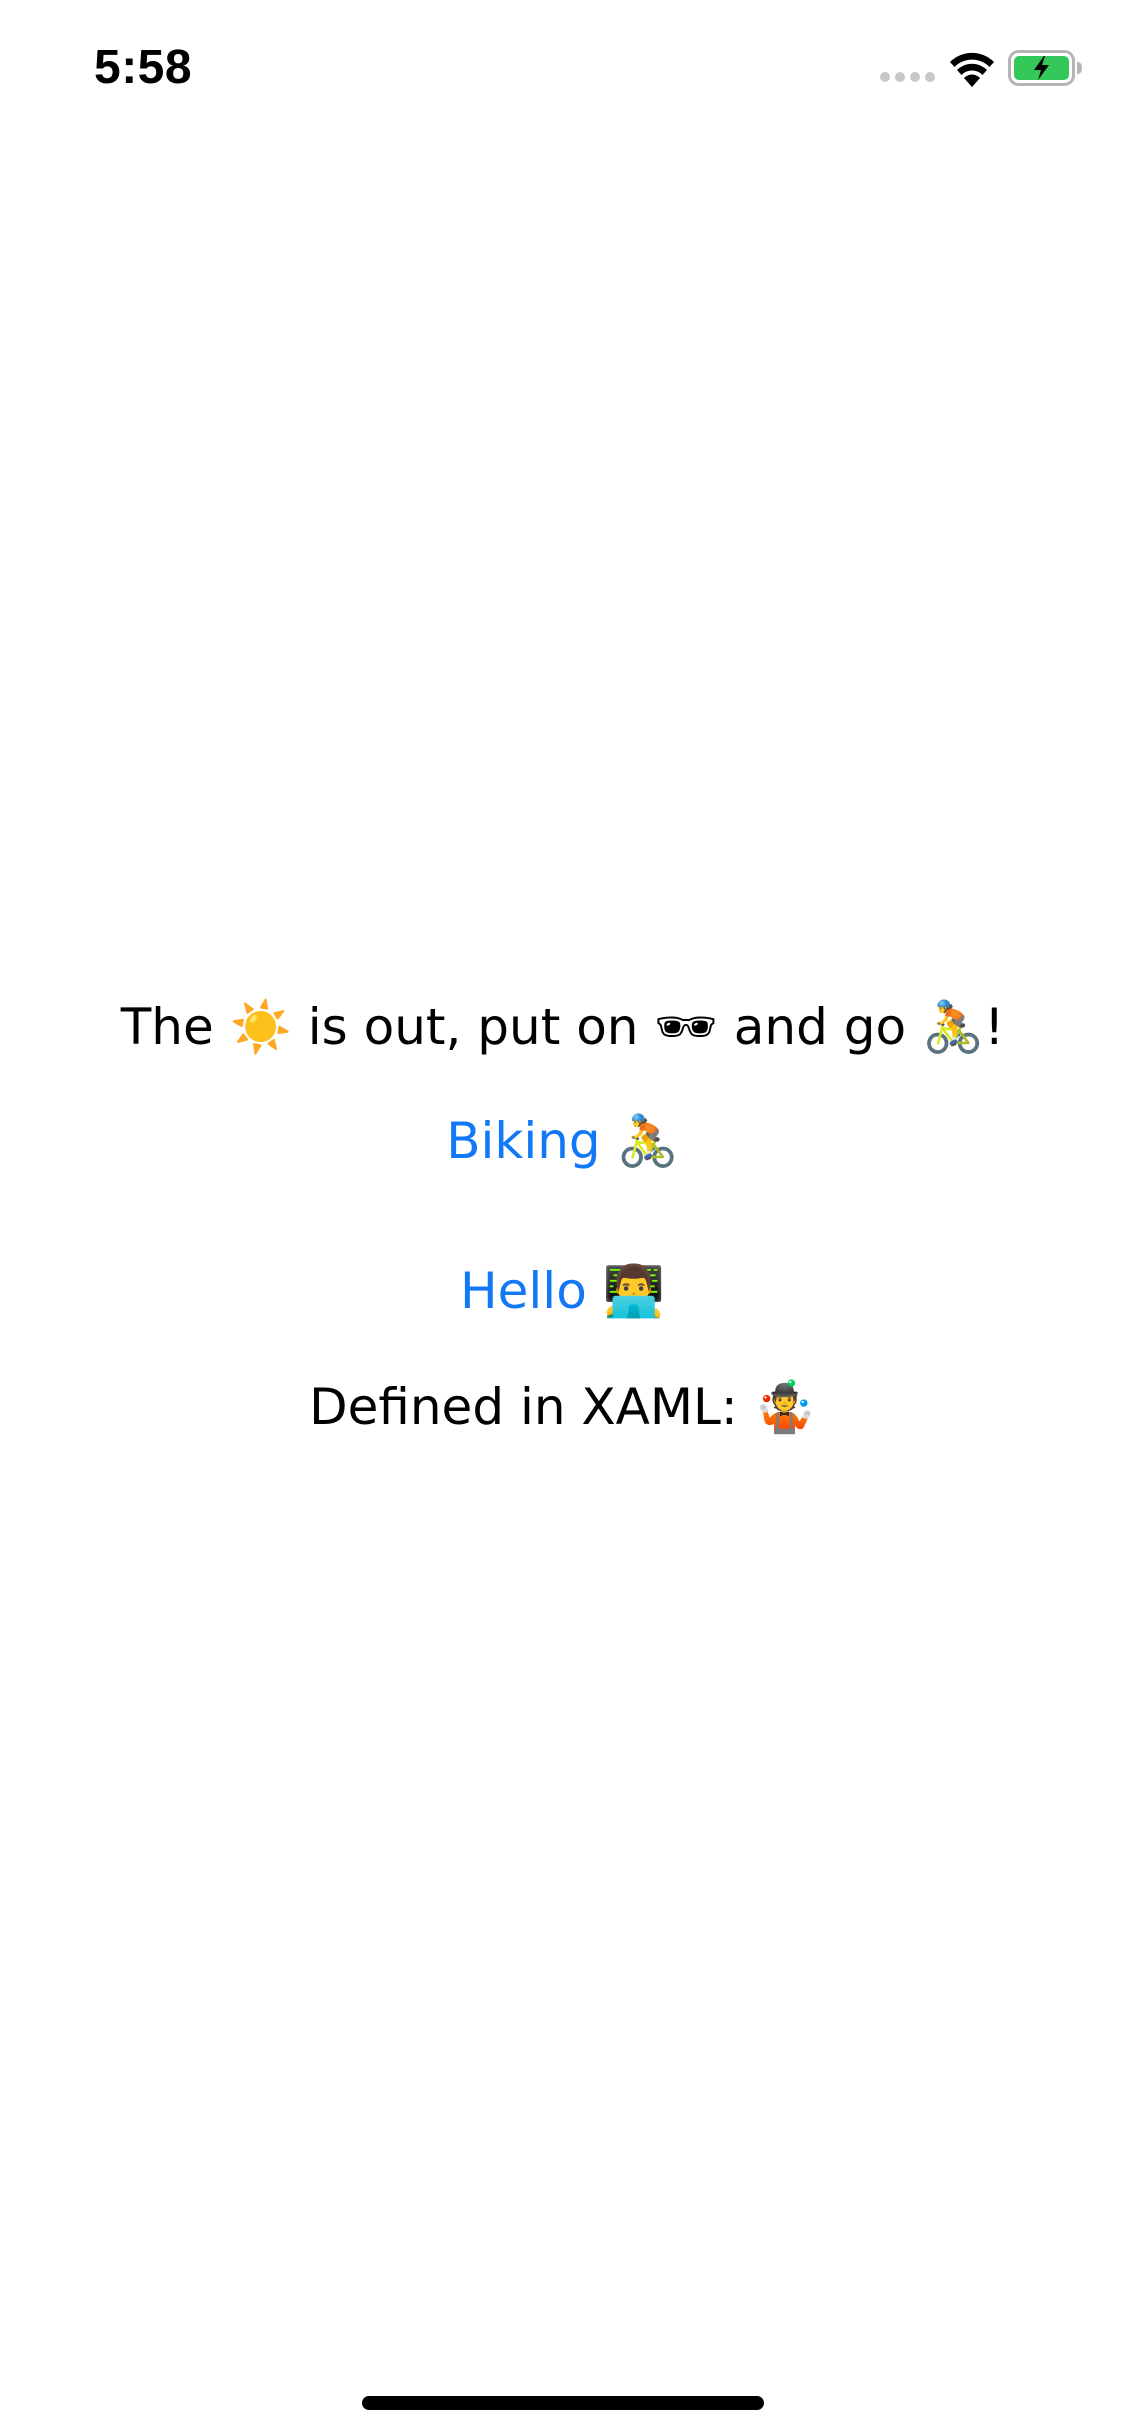  Describe the element at coordinates (563, 2403) in the screenshot. I see `home-indicator` at that location.